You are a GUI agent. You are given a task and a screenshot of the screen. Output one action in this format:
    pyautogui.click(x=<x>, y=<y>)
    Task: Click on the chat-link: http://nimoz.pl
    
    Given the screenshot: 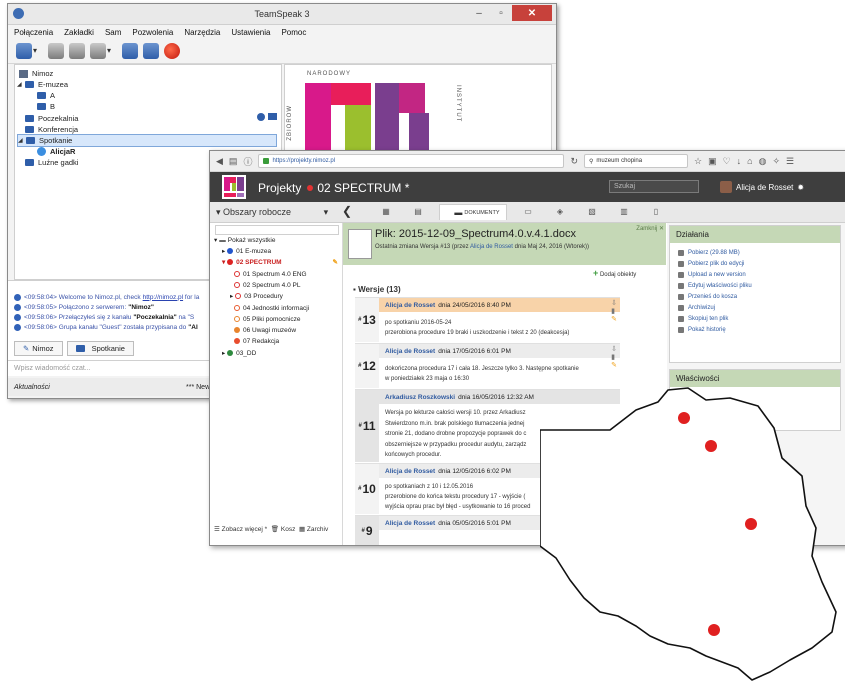 What is the action you would take?
    pyautogui.click(x=163, y=297)
    